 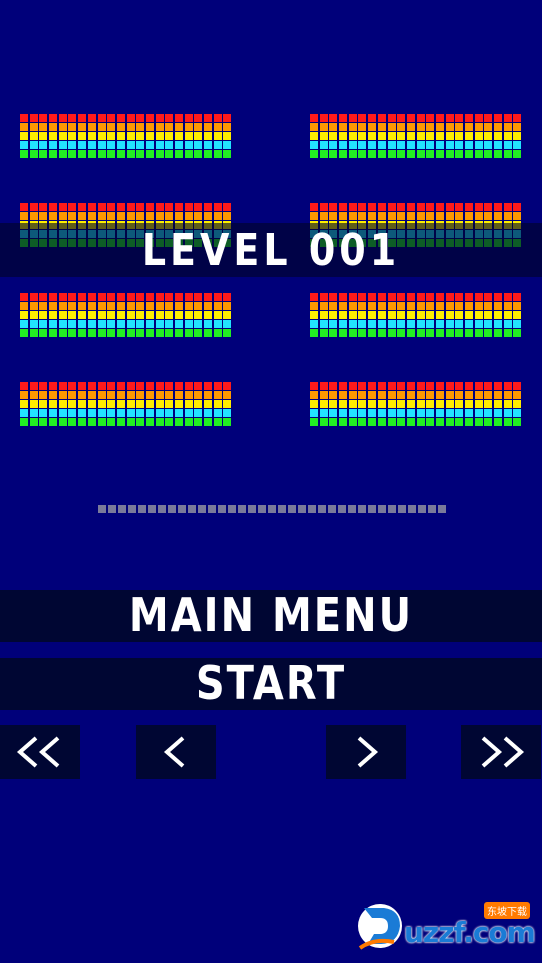 I want to click on main-menu-label: MAIN MENU, so click(x=271, y=616).